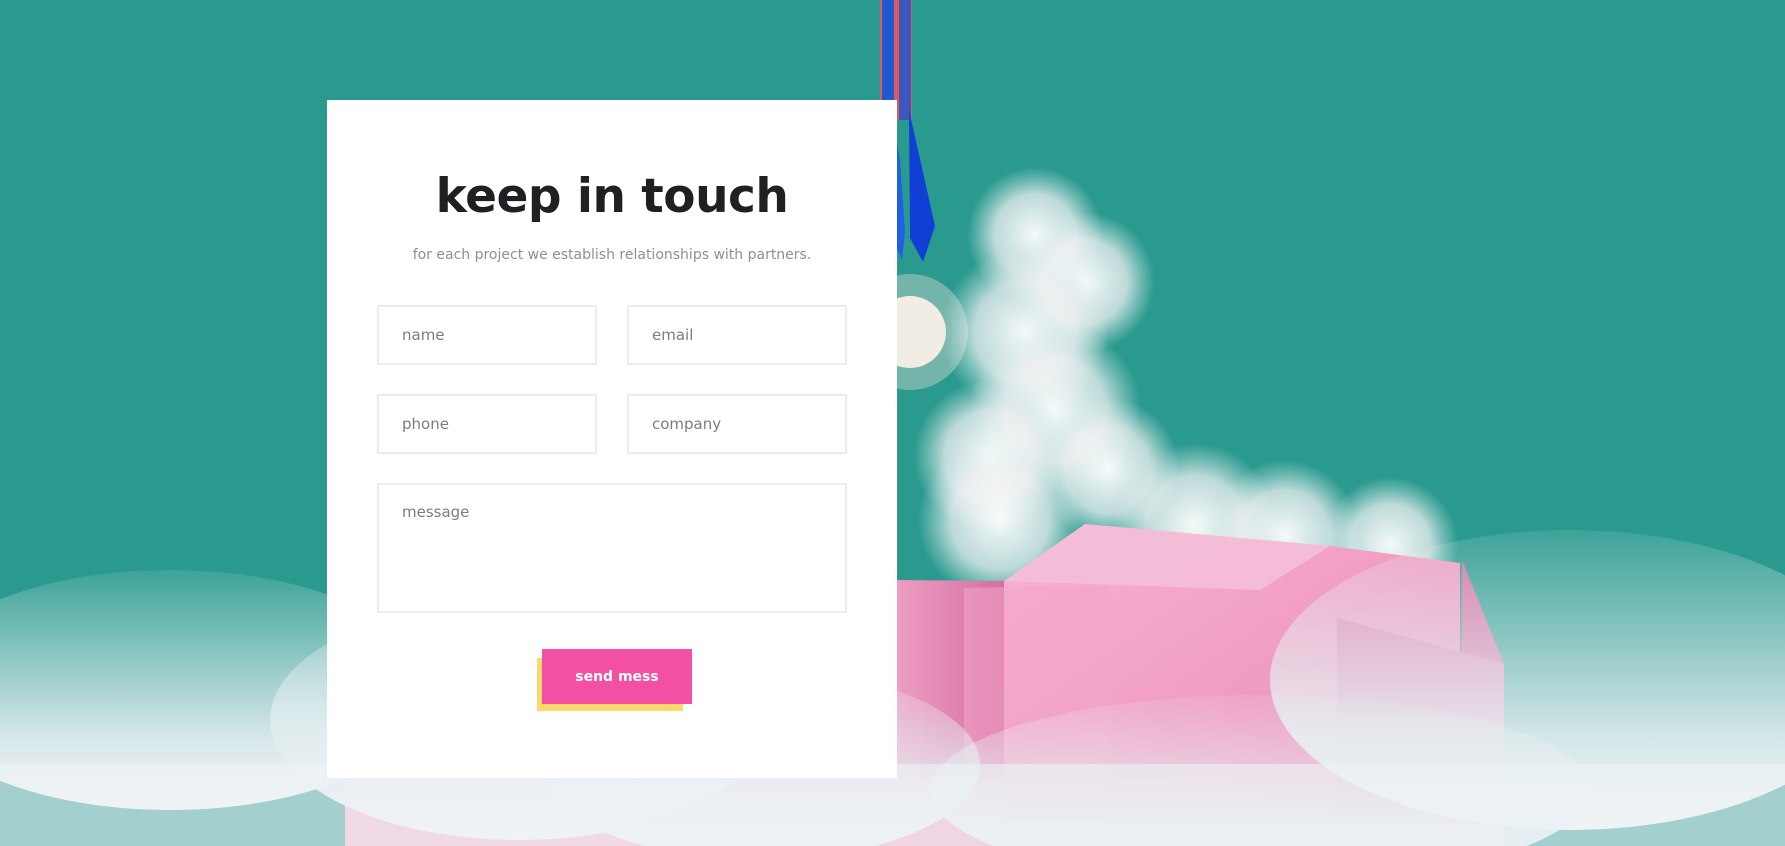 This screenshot has width=1785, height=846. What do you see at coordinates (487, 424) in the screenshot?
I see `phone-input` at bounding box center [487, 424].